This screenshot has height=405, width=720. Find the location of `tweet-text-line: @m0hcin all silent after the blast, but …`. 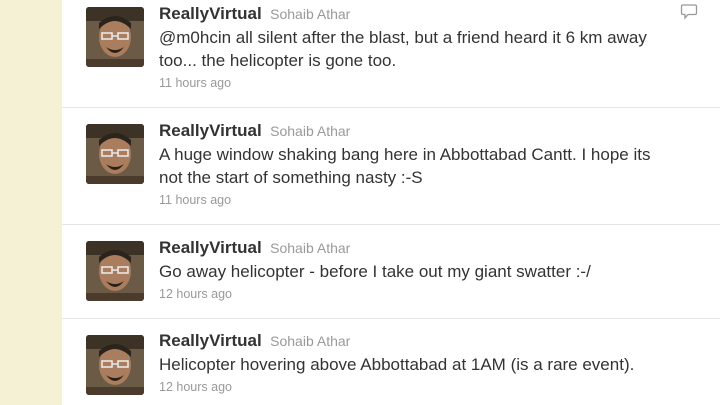

tweet-text-line: @m0hcin all silent after the blast, but … is located at coordinates (403, 37).